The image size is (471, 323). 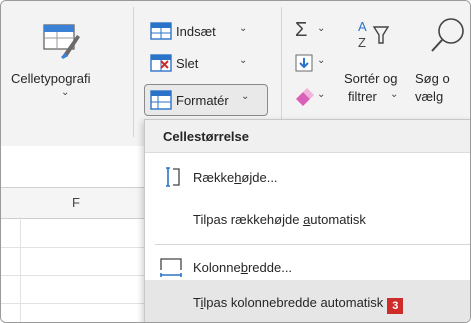 What do you see at coordinates (161, 63) in the screenshot?
I see `delete-cells-icon` at bounding box center [161, 63].